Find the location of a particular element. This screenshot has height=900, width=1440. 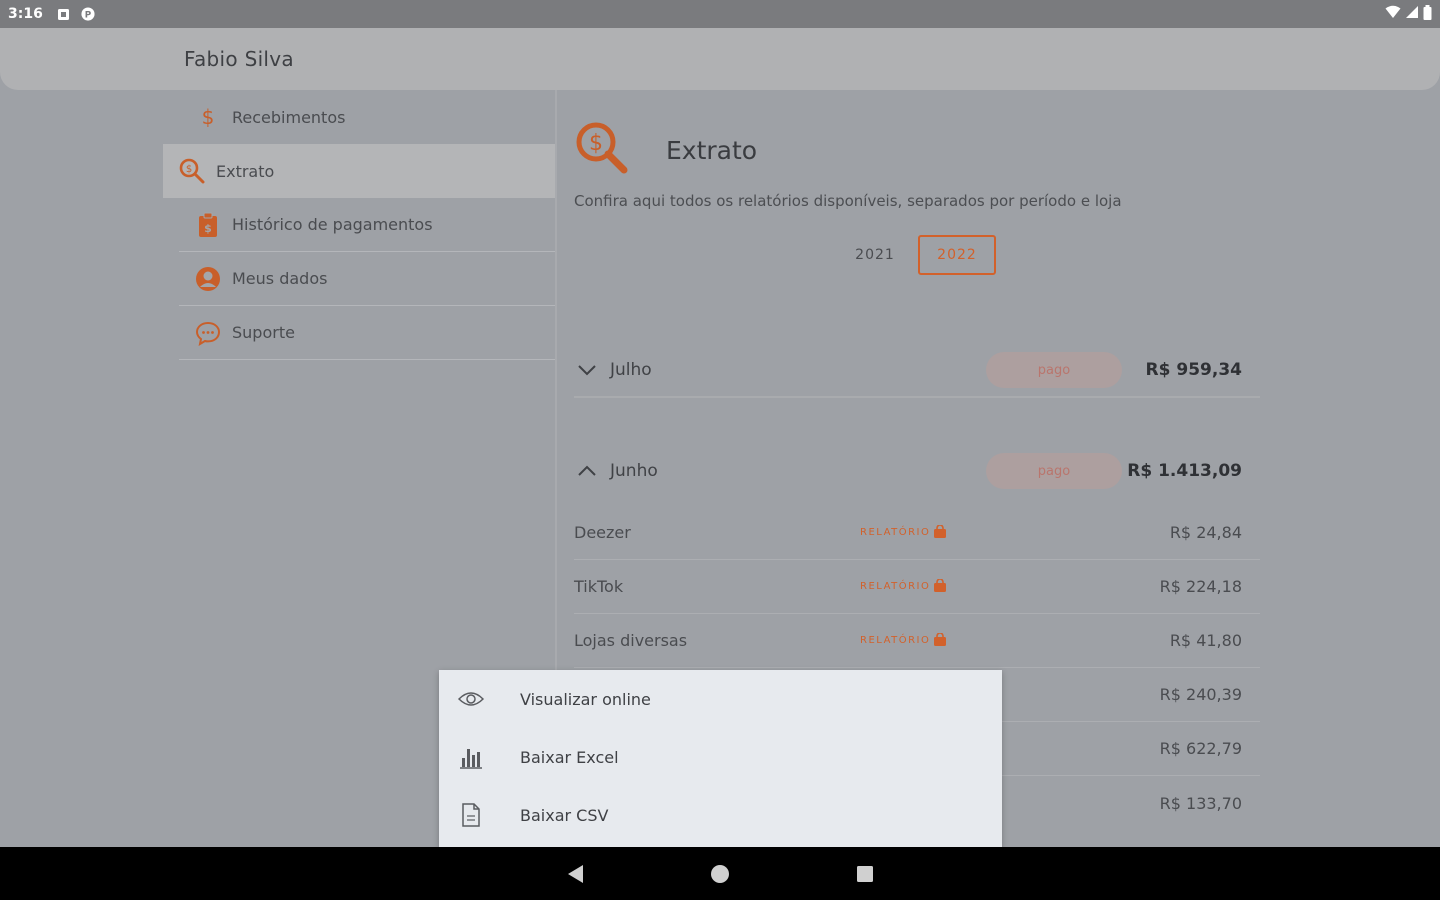

chat-icon is located at coordinates (208, 333).